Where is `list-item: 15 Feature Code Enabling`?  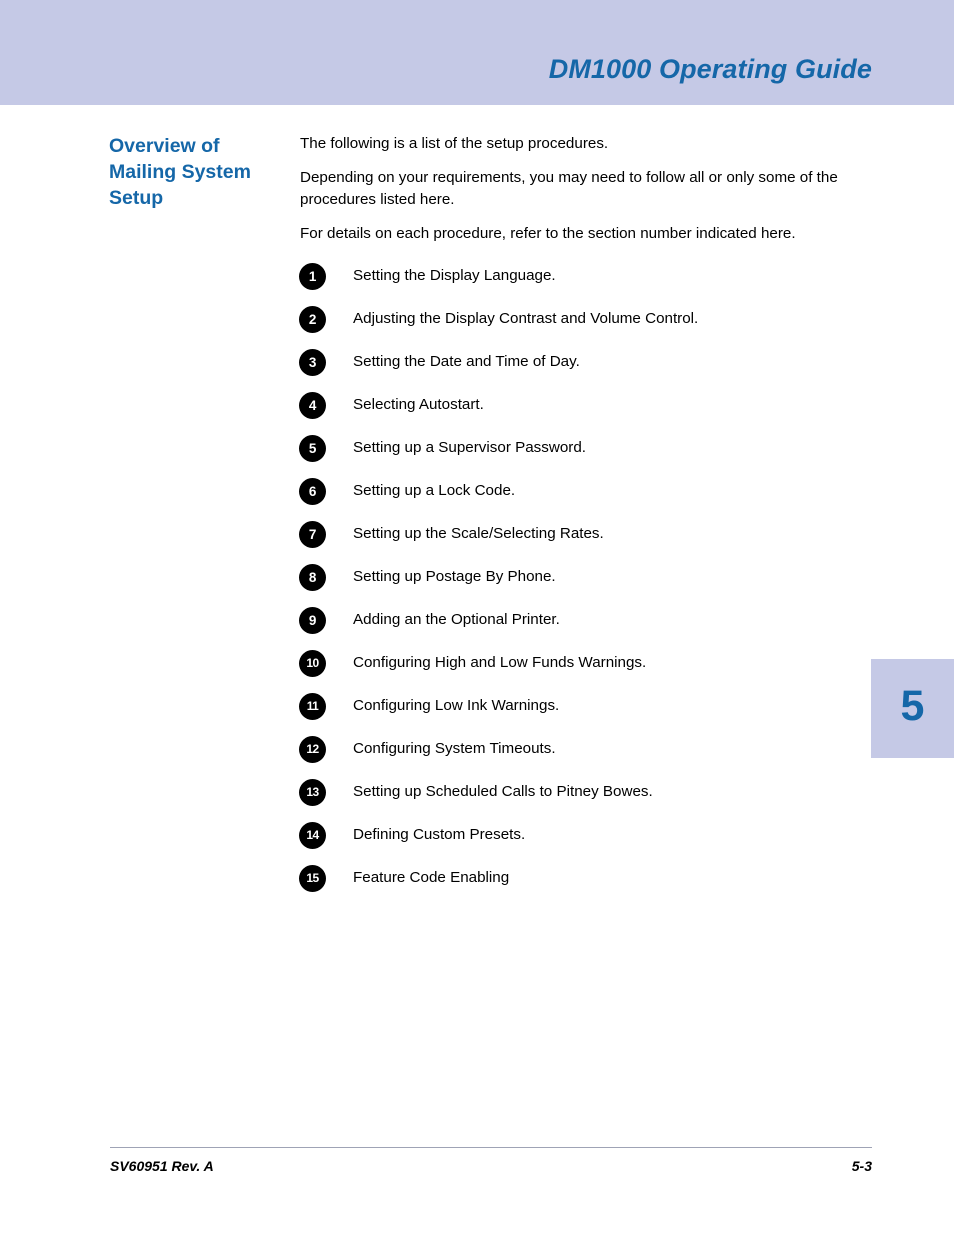
list-item: 15 Feature Code Enabling is located at coordinates (599, 886).